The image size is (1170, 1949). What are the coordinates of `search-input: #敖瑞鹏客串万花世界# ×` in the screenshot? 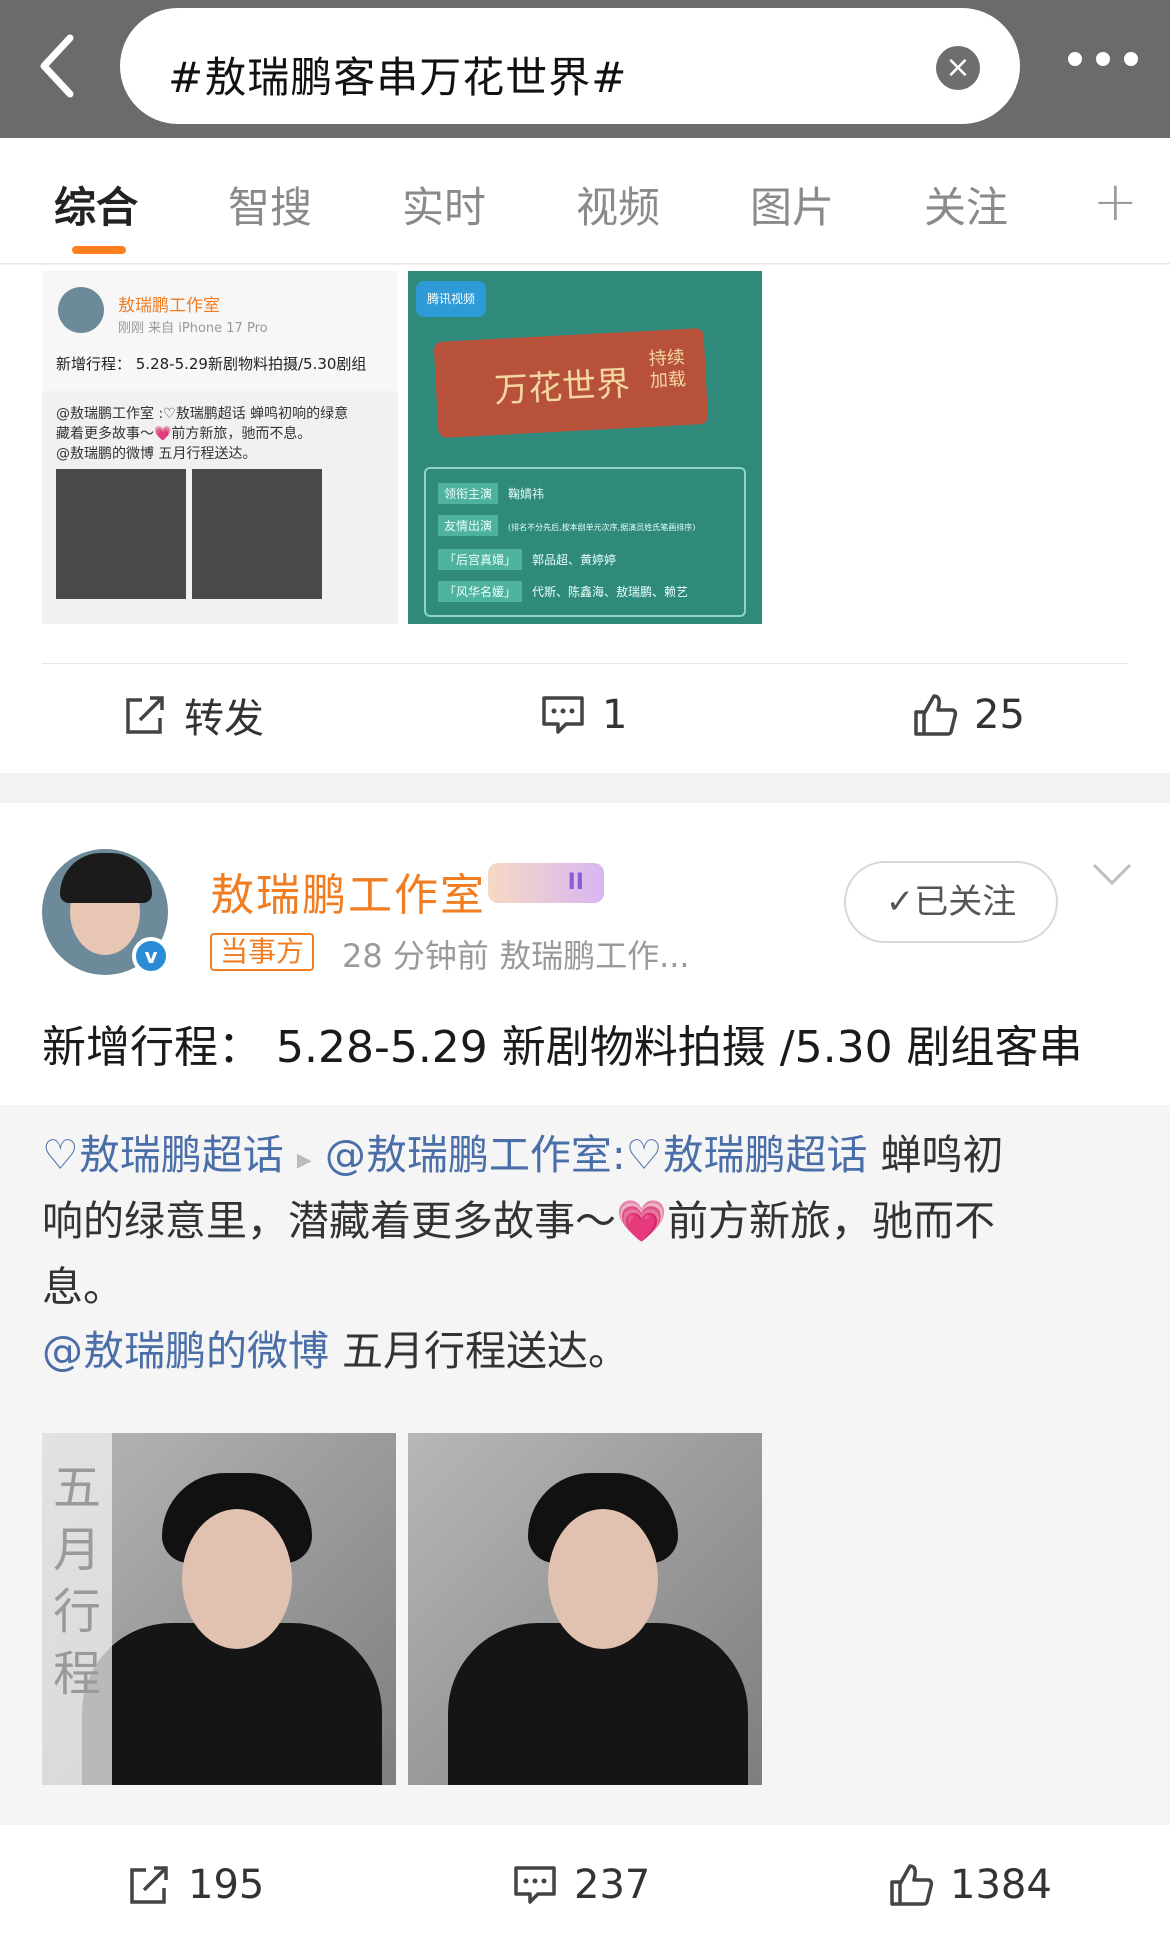 It's located at (570, 66).